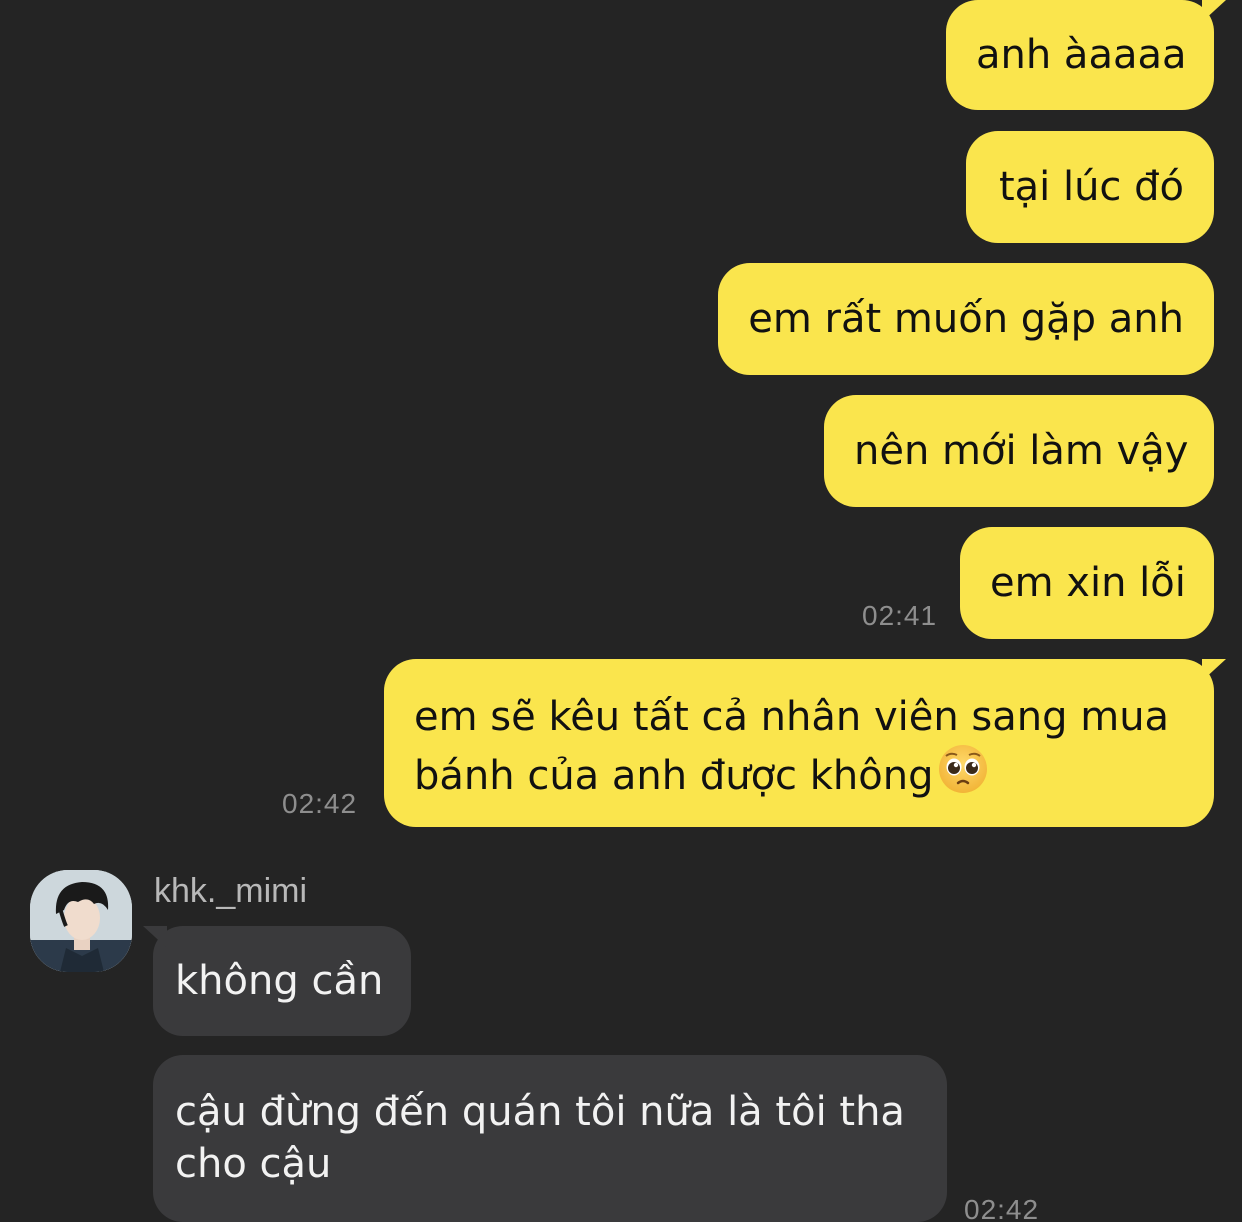 Image resolution: width=1242 pixels, height=1222 pixels. What do you see at coordinates (900, 615) in the screenshot?
I see `message-timestamp: 02:41` at bounding box center [900, 615].